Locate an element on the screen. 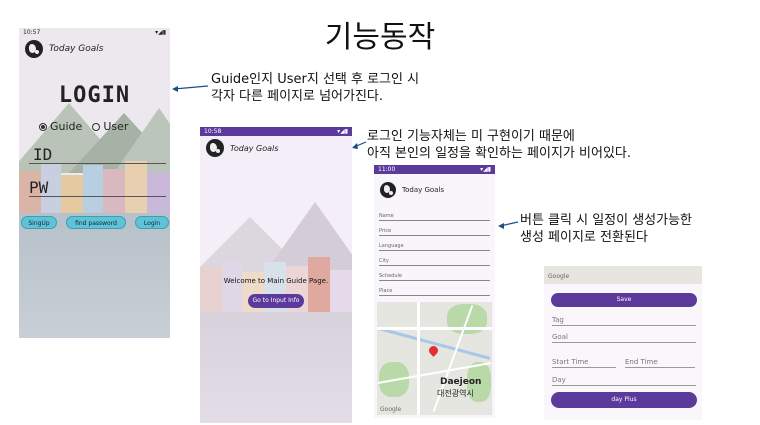 The image size is (760, 425). radio-unchecked-icon is located at coordinates (96, 126).